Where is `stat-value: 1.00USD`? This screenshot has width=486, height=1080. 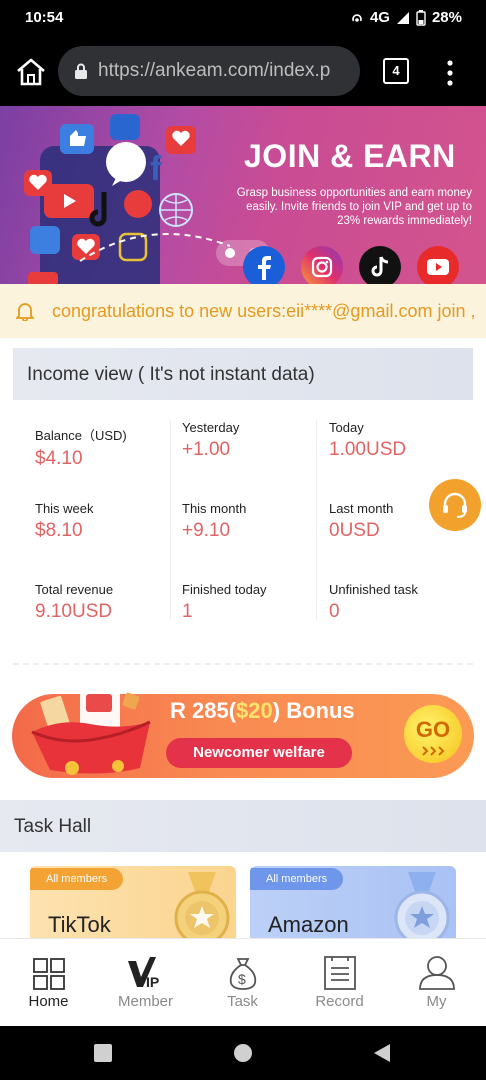 stat-value: 1.00USD is located at coordinates (368, 449).